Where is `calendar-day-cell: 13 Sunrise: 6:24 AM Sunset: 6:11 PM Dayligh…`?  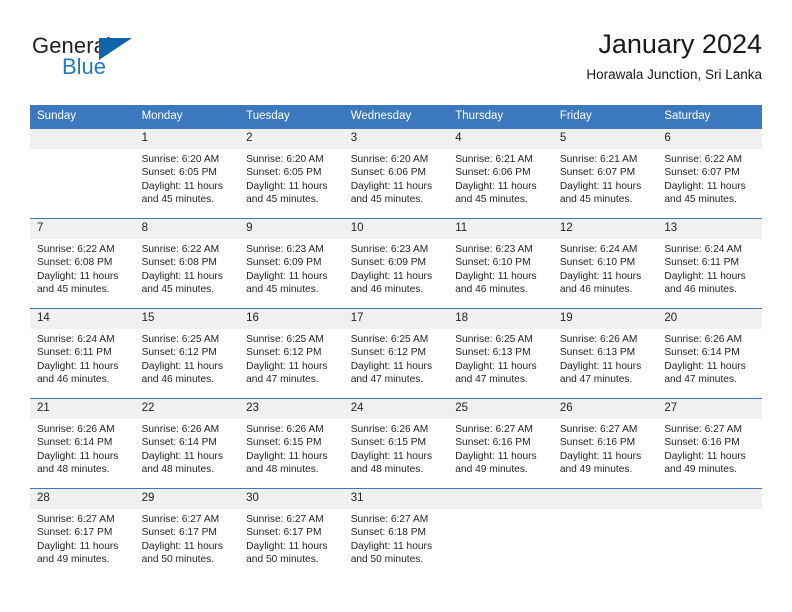 calendar-day-cell: 13 Sunrise: 6:24 AM Sunset: 6:11 PM Dayligh… is located at coordinates (709, 263).